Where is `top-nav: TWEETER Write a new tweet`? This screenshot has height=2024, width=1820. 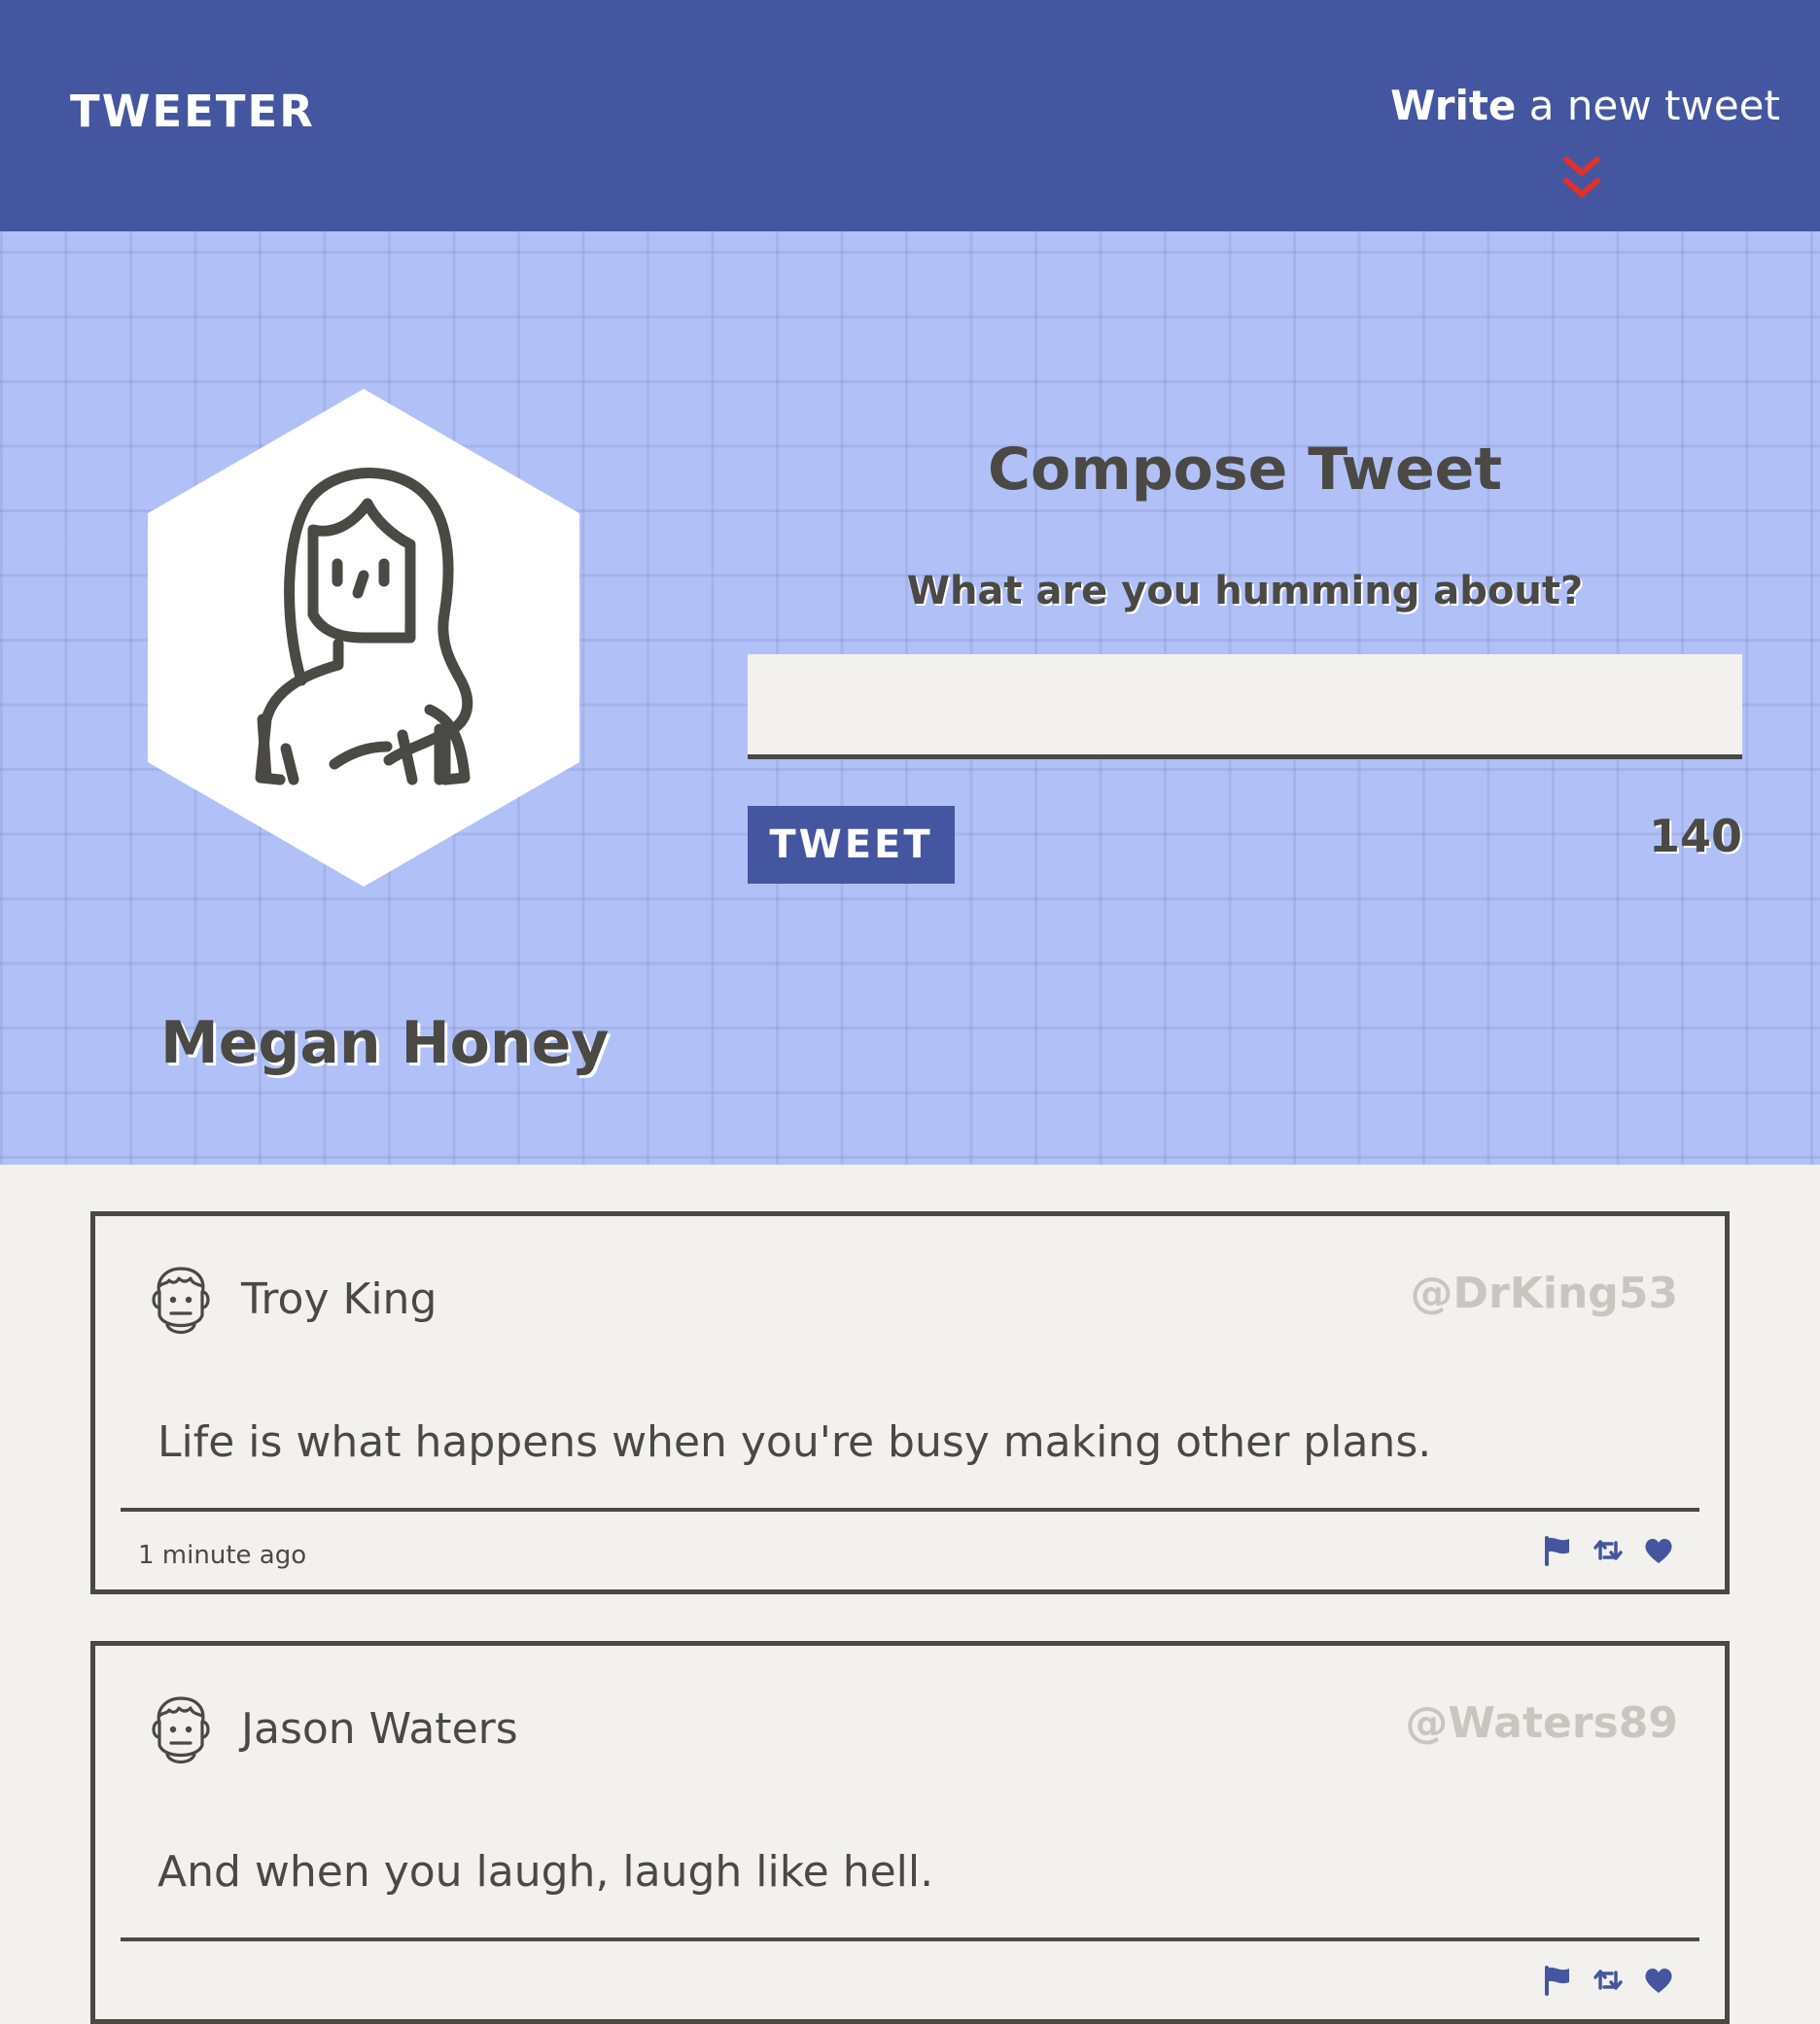 top-nav: TWEETER Write a new tweet is located at coordinates (910, 115).